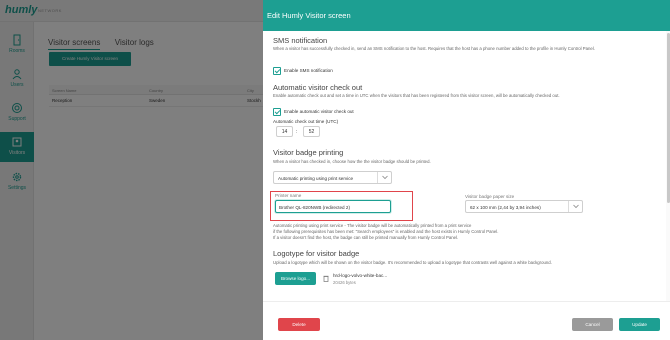 Image resolution: width=670 pixels, height=340 pixels. Describe the element at coordinates (505, 207) in the screenshot. I see `paper-size-value: 62 x 100 mm (2,44 by 3,94 inches)` at that location.